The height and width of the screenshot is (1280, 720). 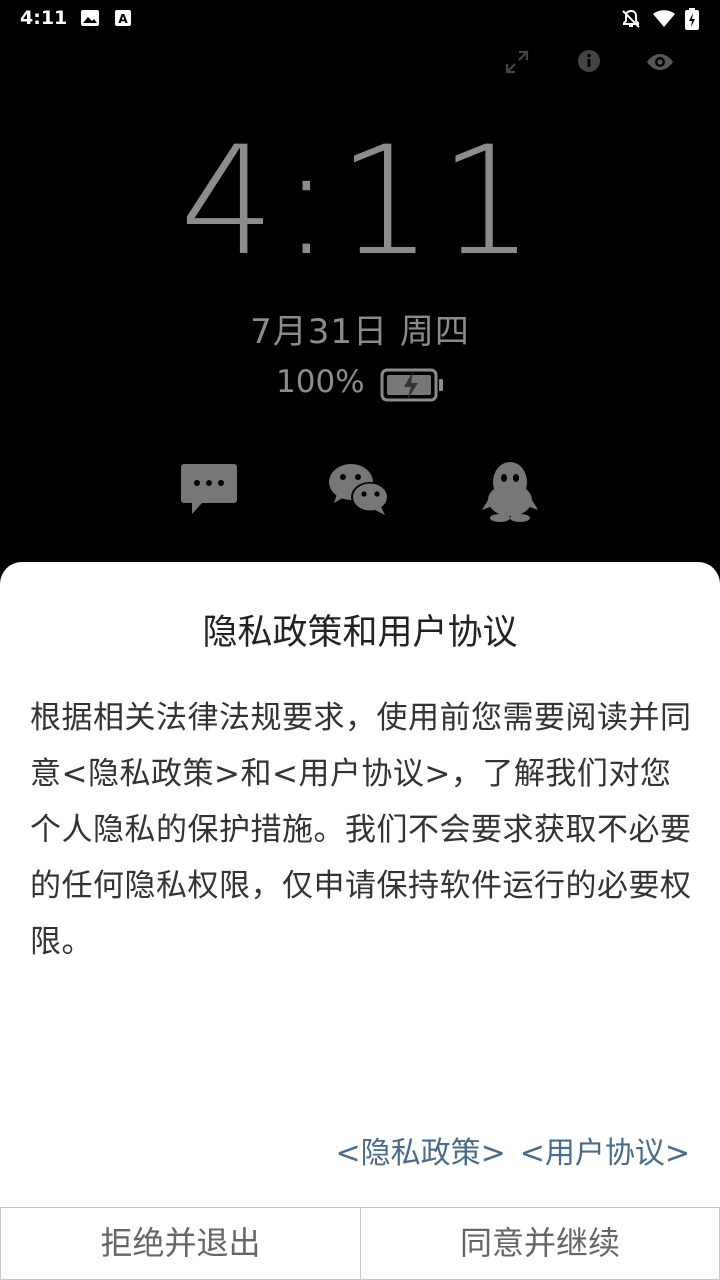 I want to click on dialog-title: 隐私政策和用户协议, so click(x=360, y=633).